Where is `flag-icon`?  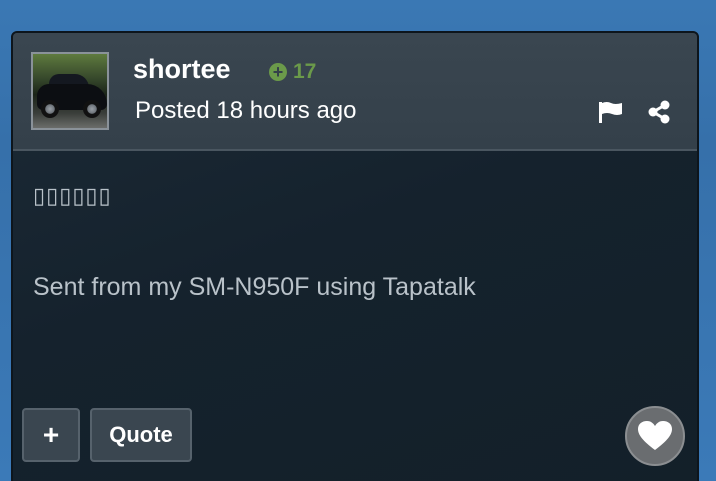 flag-icon is located at coordinates (611, 112).